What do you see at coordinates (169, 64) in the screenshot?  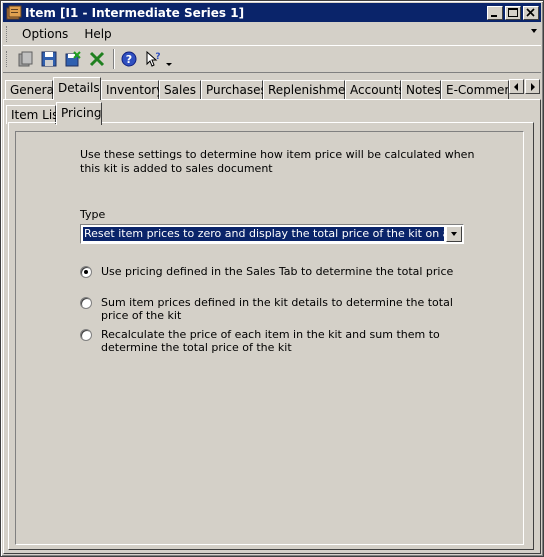 I see `toolbar-dropdown-icon` at bounding box center [169, 64].